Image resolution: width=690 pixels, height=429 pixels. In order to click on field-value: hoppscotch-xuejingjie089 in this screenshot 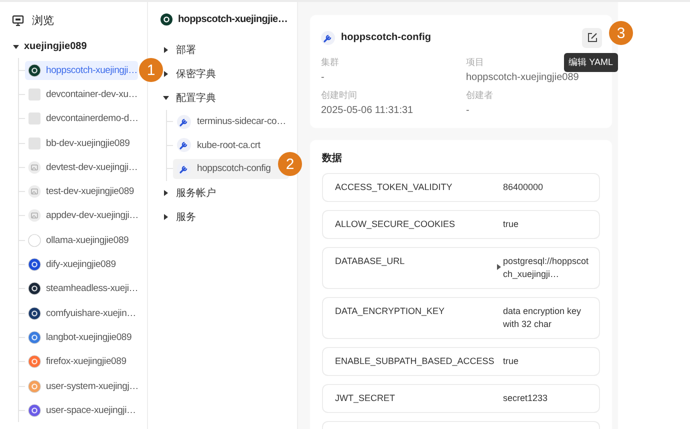, I will do `click(522, 77)`.